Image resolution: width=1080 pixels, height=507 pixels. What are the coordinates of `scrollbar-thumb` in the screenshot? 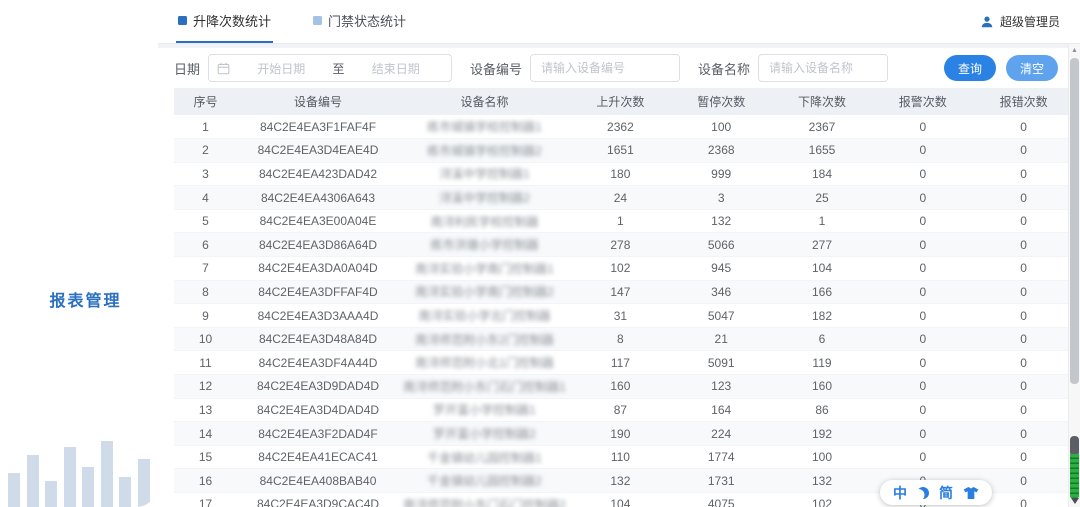 It's located at (1074, 221).